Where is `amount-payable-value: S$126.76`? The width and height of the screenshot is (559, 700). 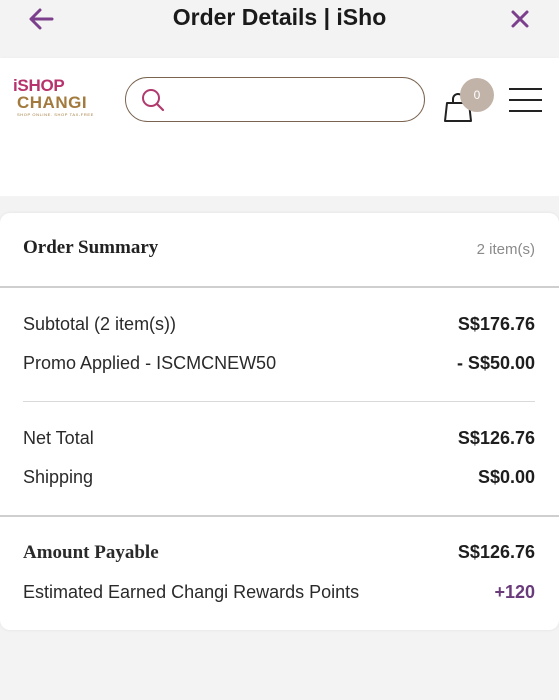 amount-payable-value: S$126.76 is located at coordinates (496, 552).